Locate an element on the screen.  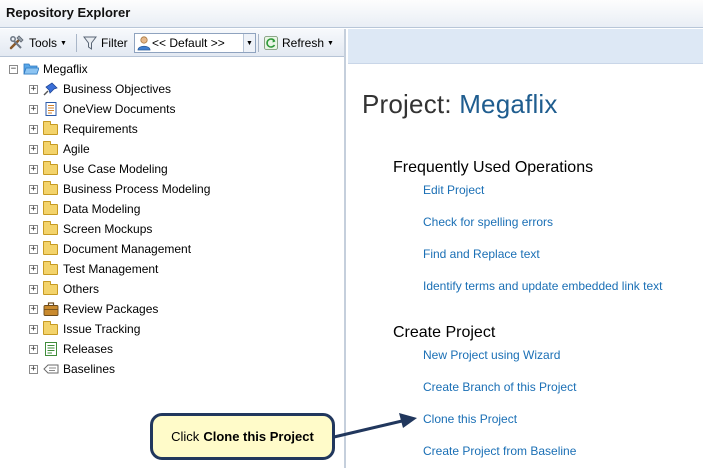
tree-node-label: Requirements is located at coordinates (100, 129).